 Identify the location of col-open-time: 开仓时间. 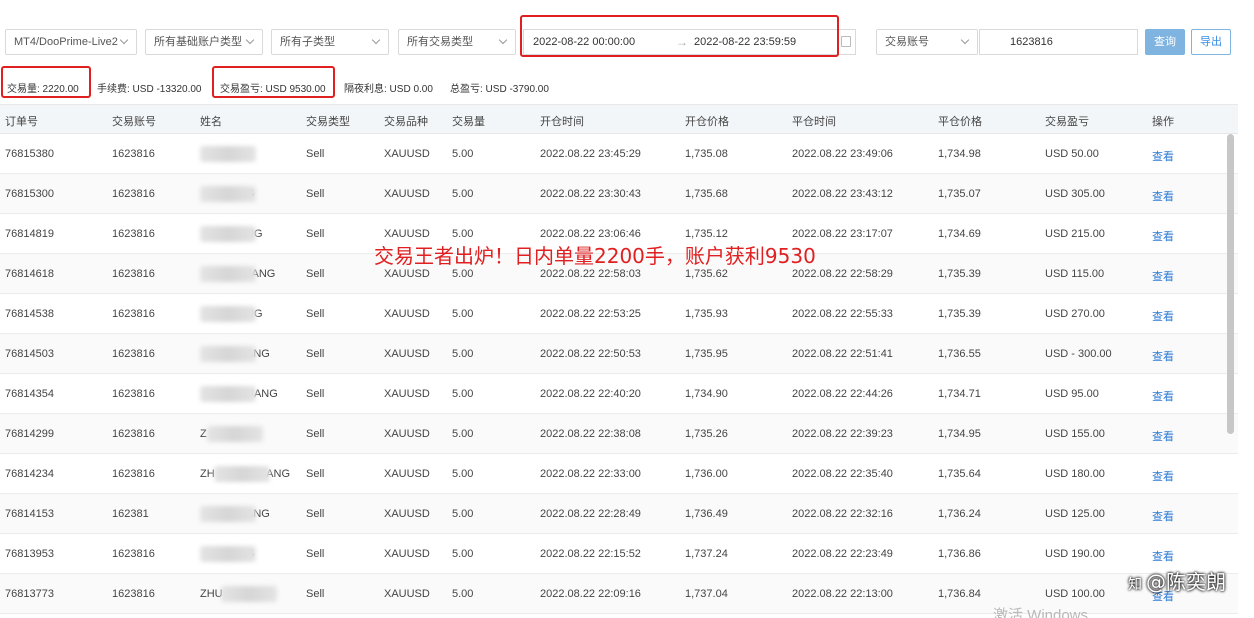
(562, 121).